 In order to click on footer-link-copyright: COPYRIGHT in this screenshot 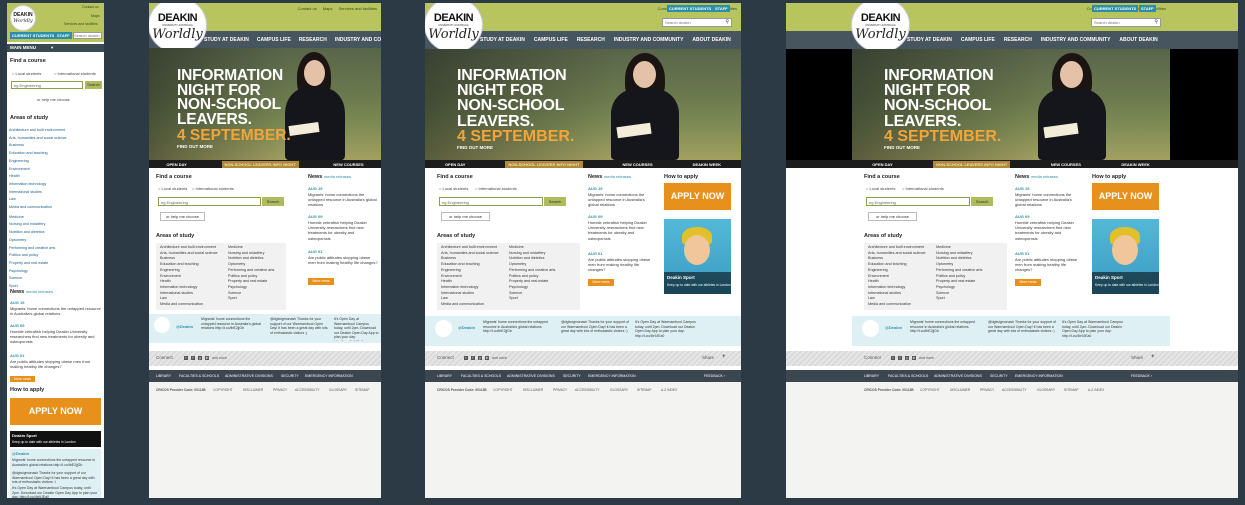, I will do `click(503, 390)`.